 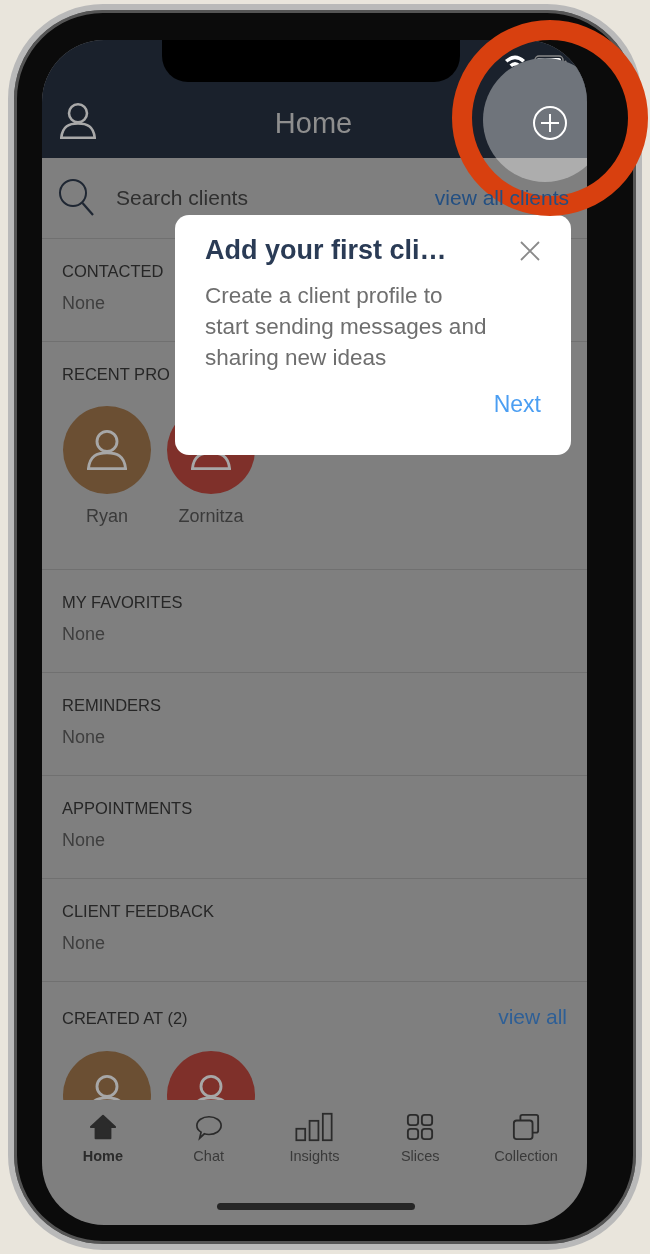 What do you see at coordinates (313, 123) in the screenshot?
I see `screen-title: Home` at bounding box center [313, 123].